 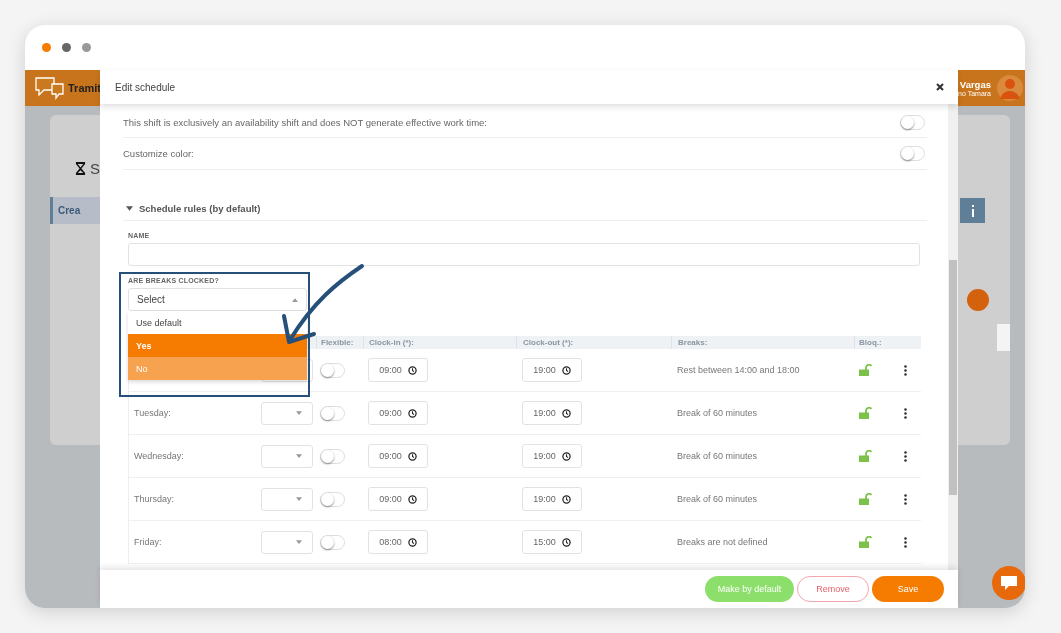 What do you see at coordinates (398, 542) in the screenshot?
I see `time-field: 08:00` at bounding box center [398, 542].